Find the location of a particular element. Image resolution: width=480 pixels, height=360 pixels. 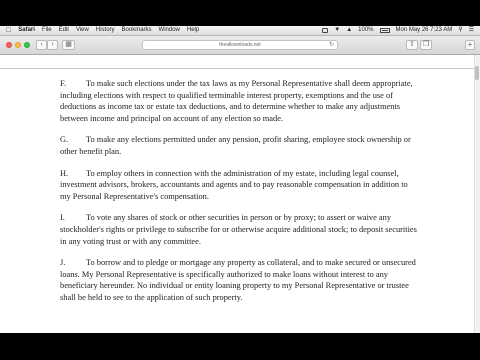

plus-icon: + is located at coordinates (470, 44).